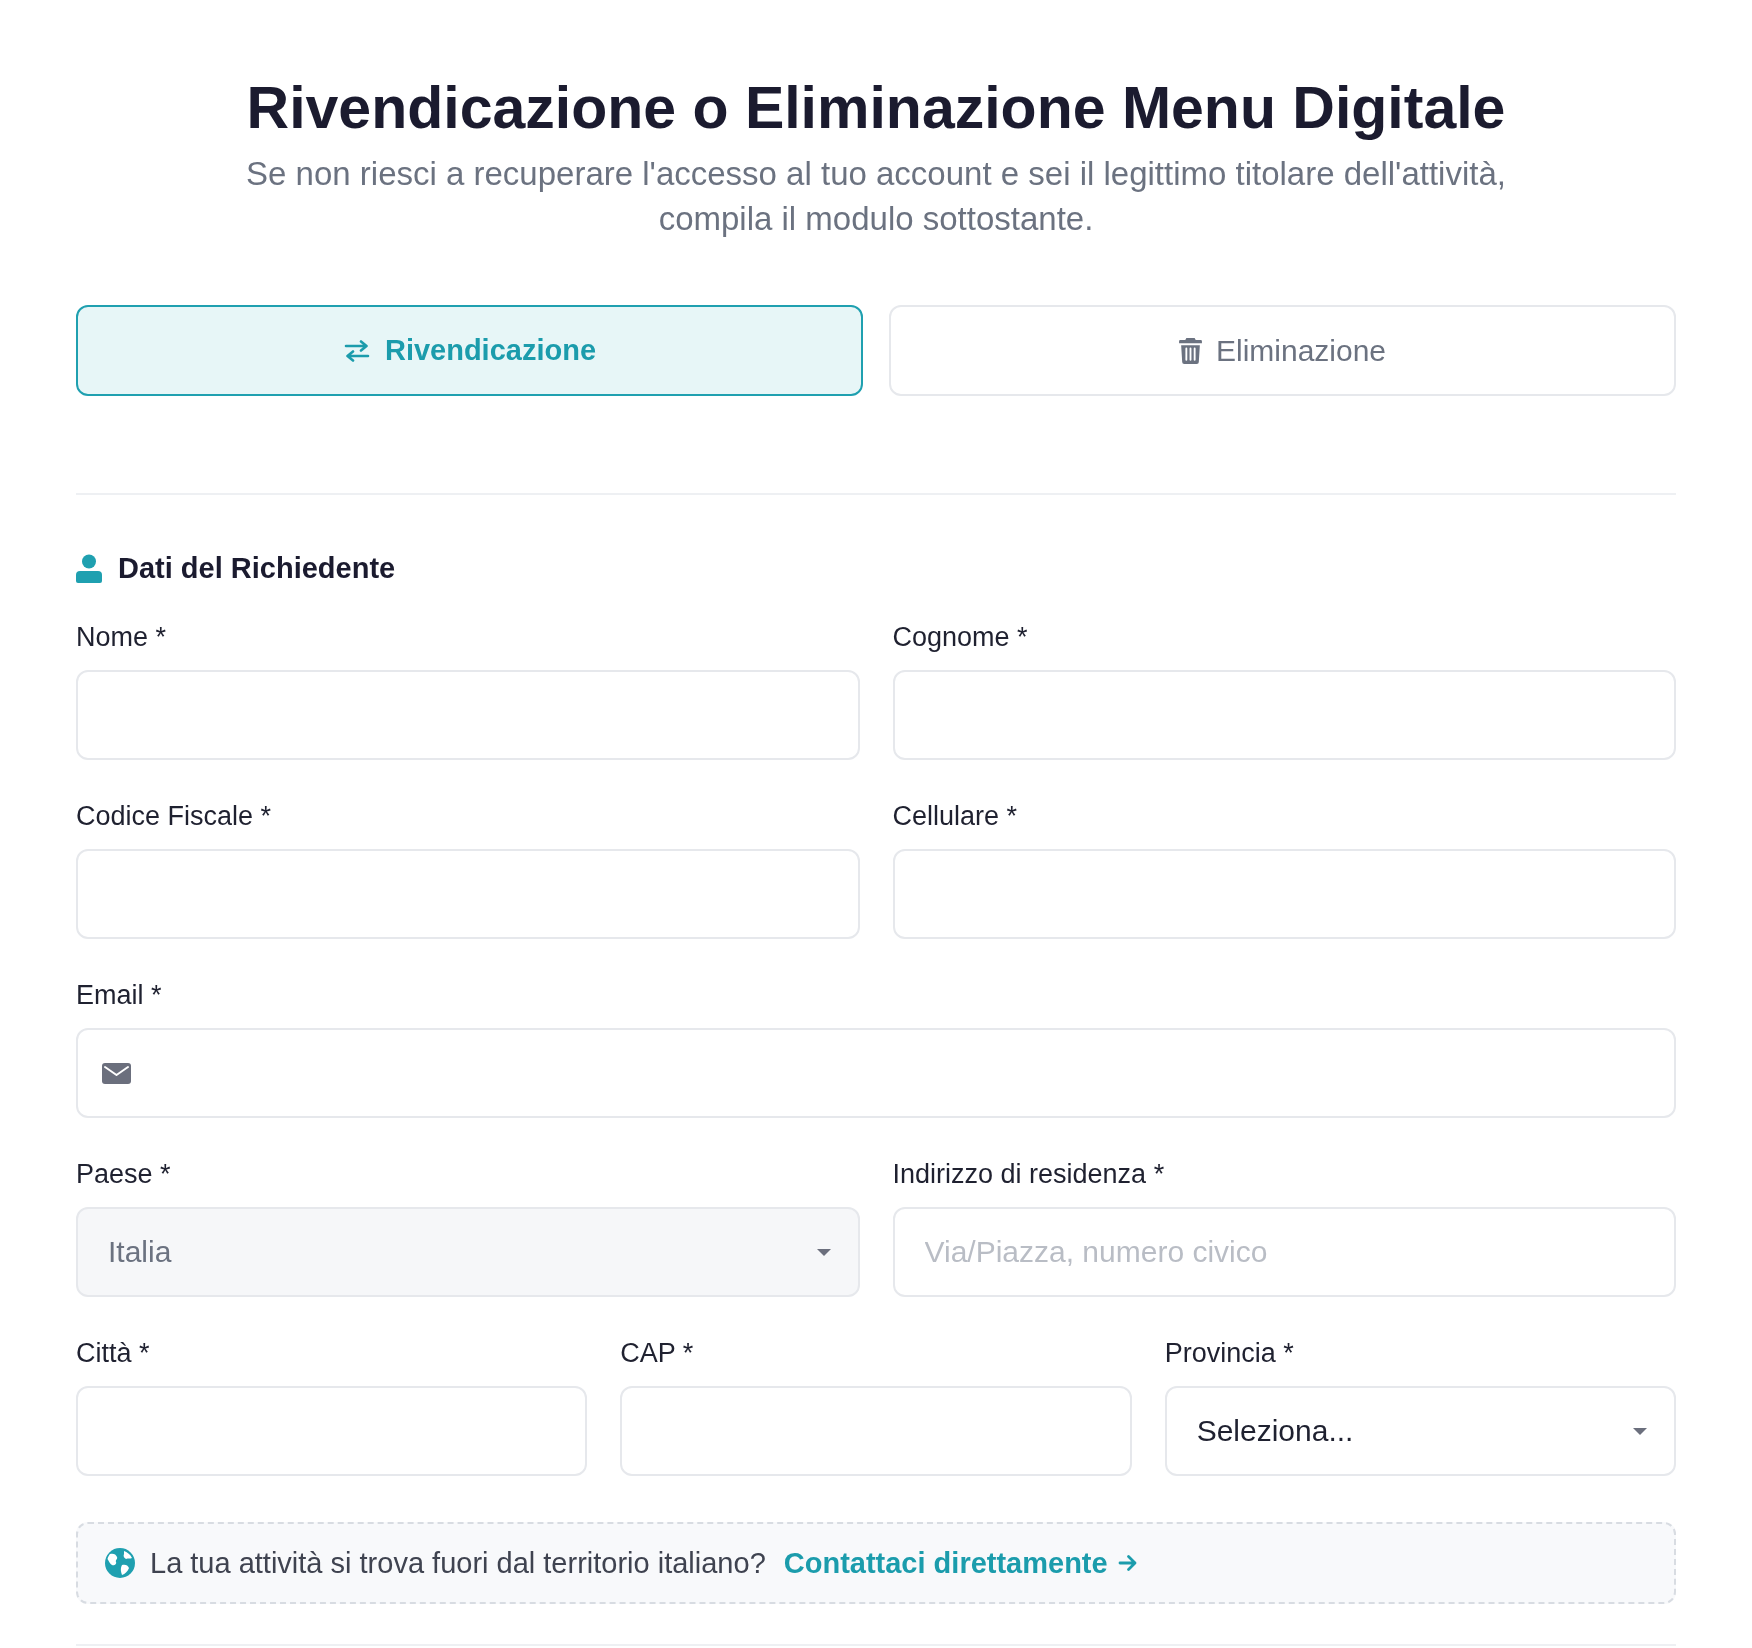 This screenshot has height=1648, width=1752. I want to click on text-input: Via/Piazza, numero civico, so click(1284, 1252).